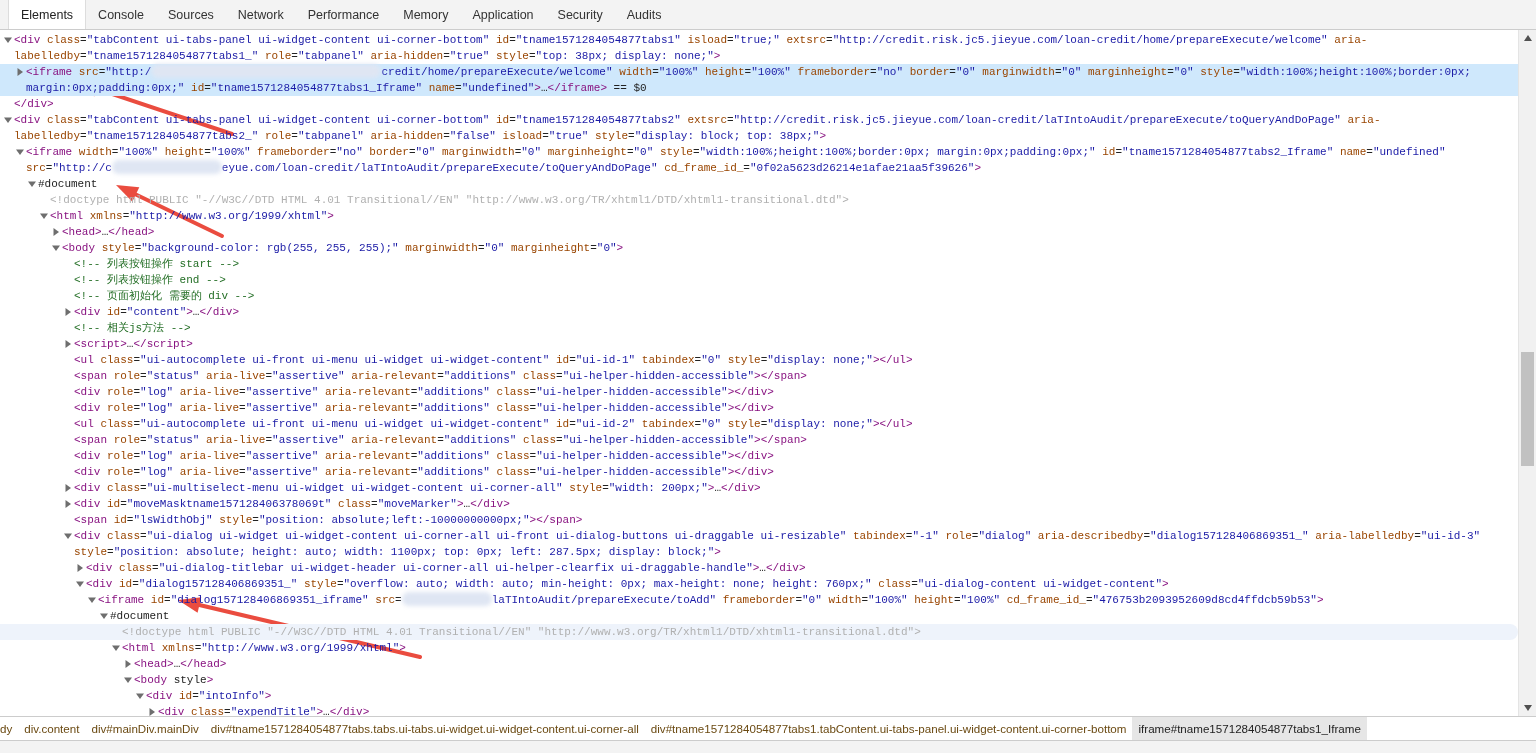 Image resolution: width=1536 pixels, height=753 pixels. What do you see at coordinates (52, 728) in the screenshot?
I see `breadcrumb-item: div.content` at bounding box center [52, 728].